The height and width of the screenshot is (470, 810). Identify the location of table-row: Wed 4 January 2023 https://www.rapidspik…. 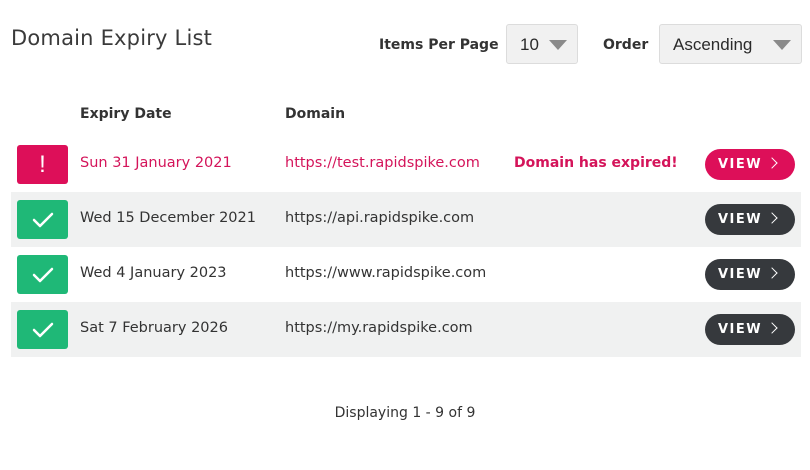
(406, 274).